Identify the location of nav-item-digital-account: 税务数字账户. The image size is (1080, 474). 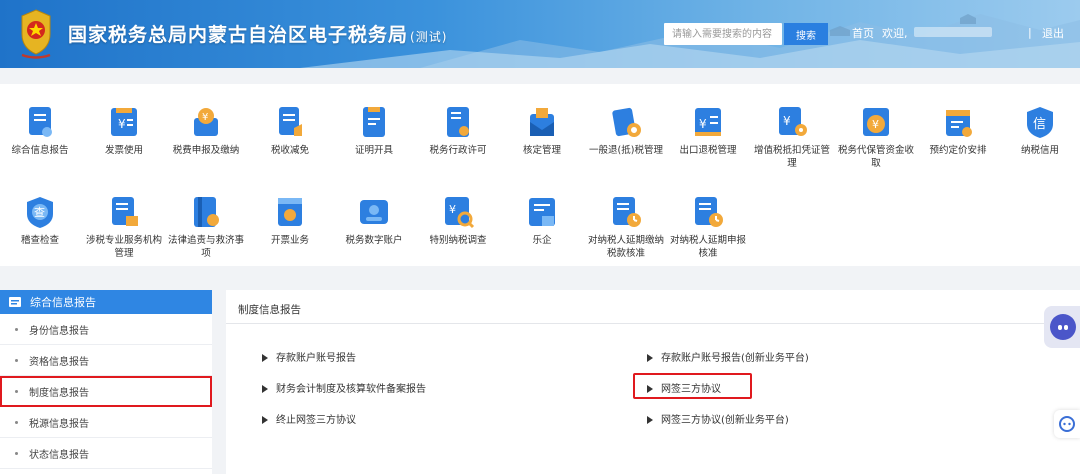
(374, 220).